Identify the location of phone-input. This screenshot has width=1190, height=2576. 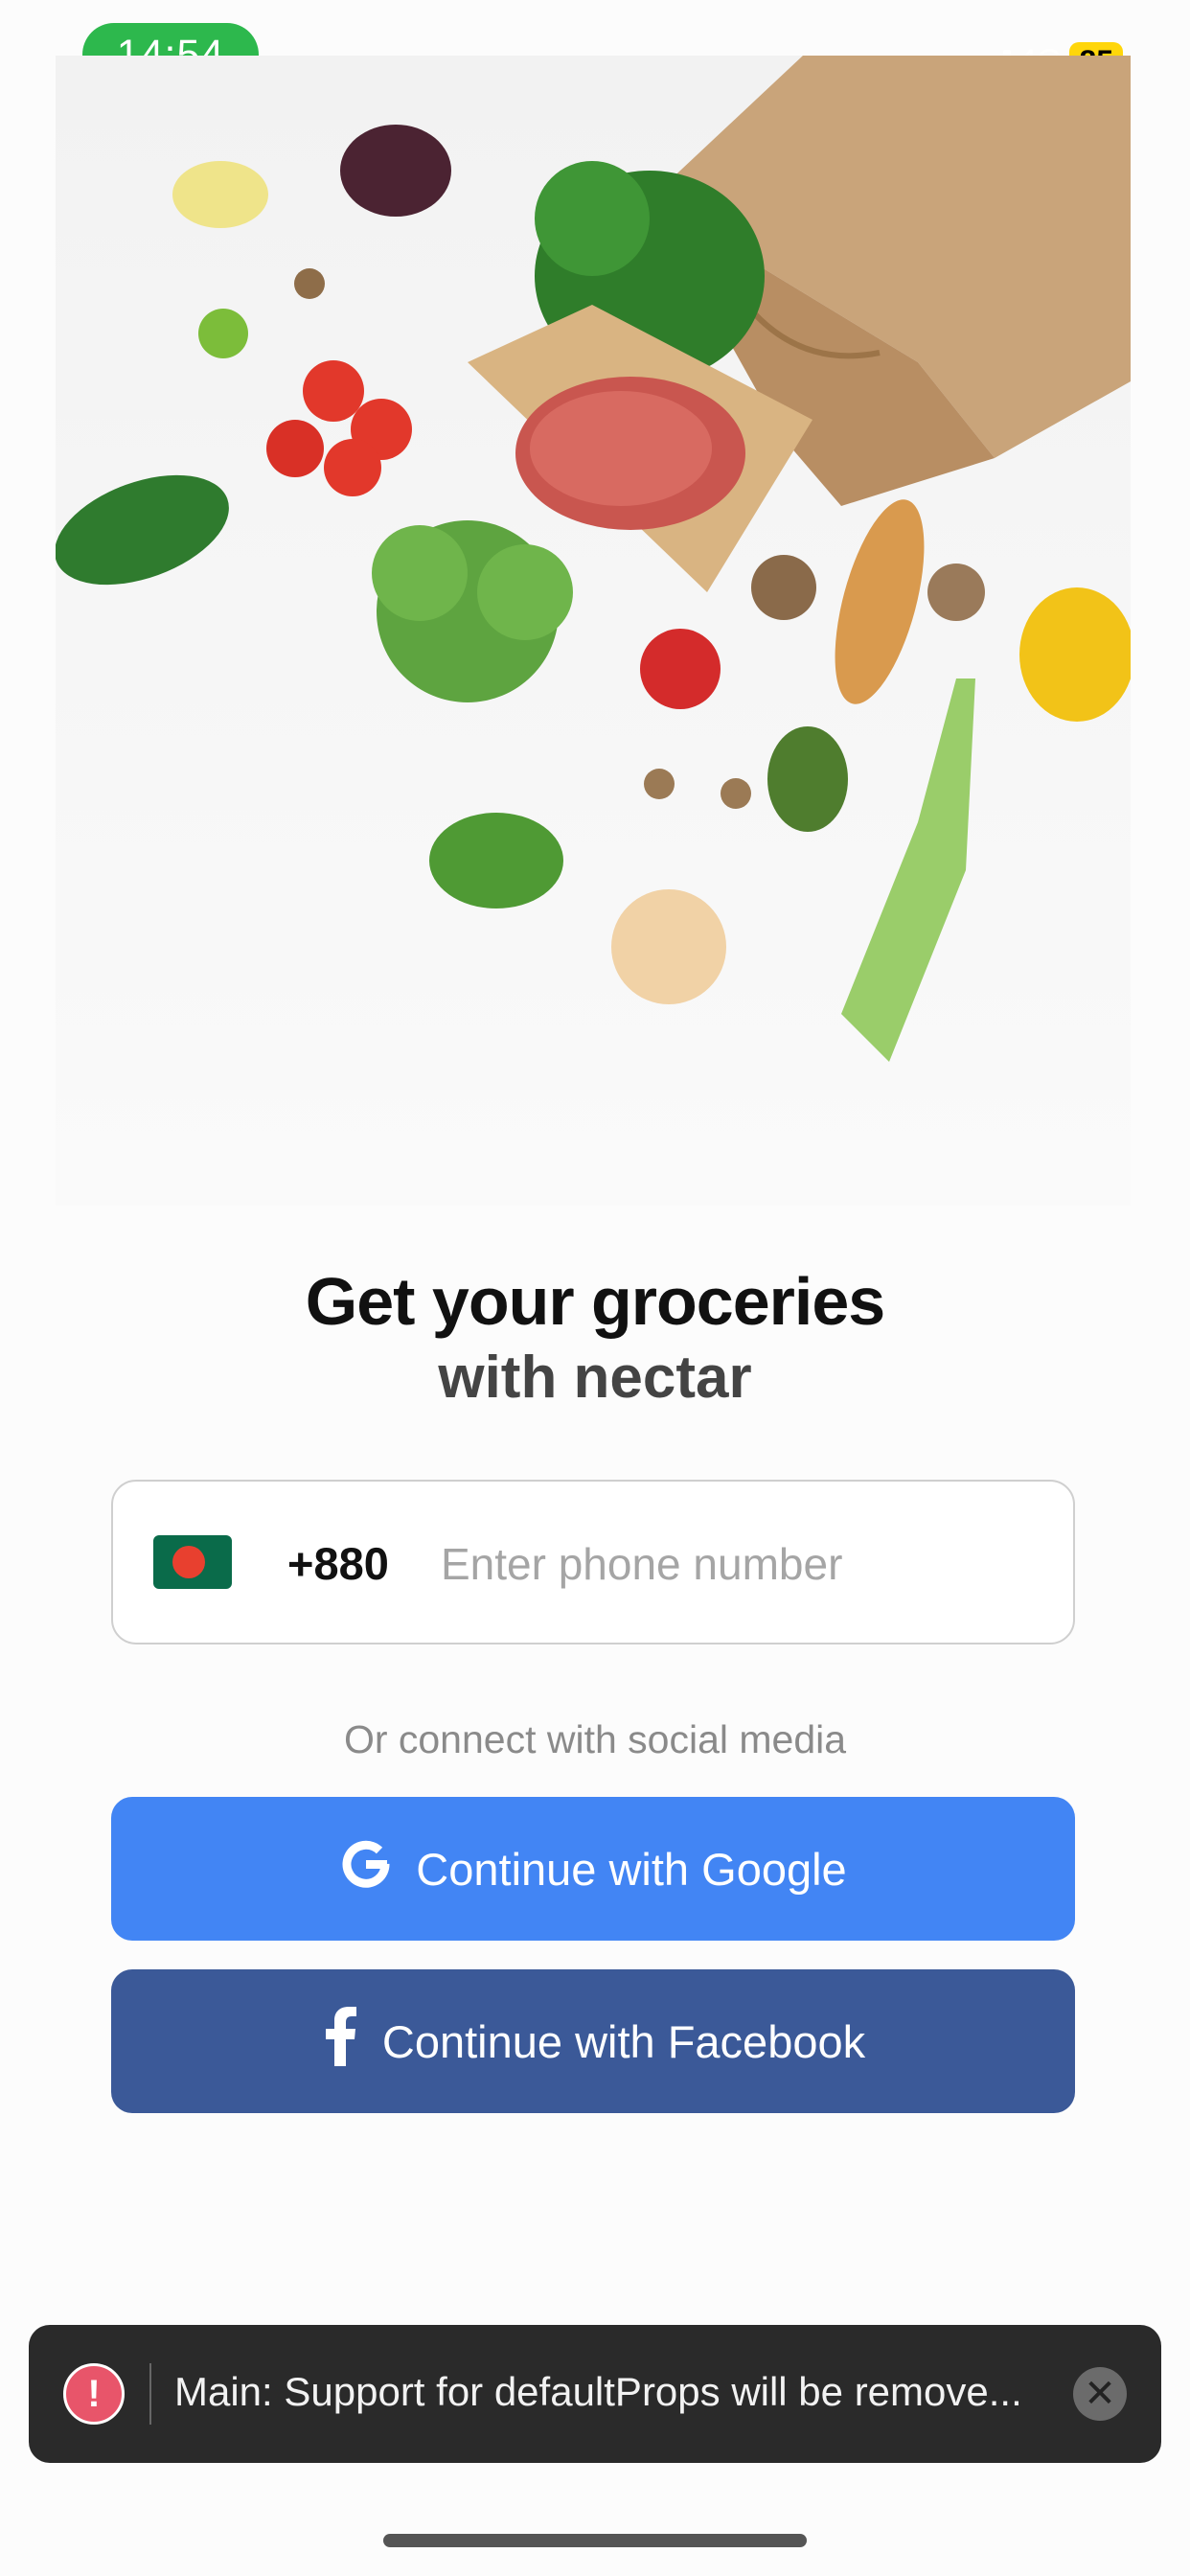
(738, 1564).